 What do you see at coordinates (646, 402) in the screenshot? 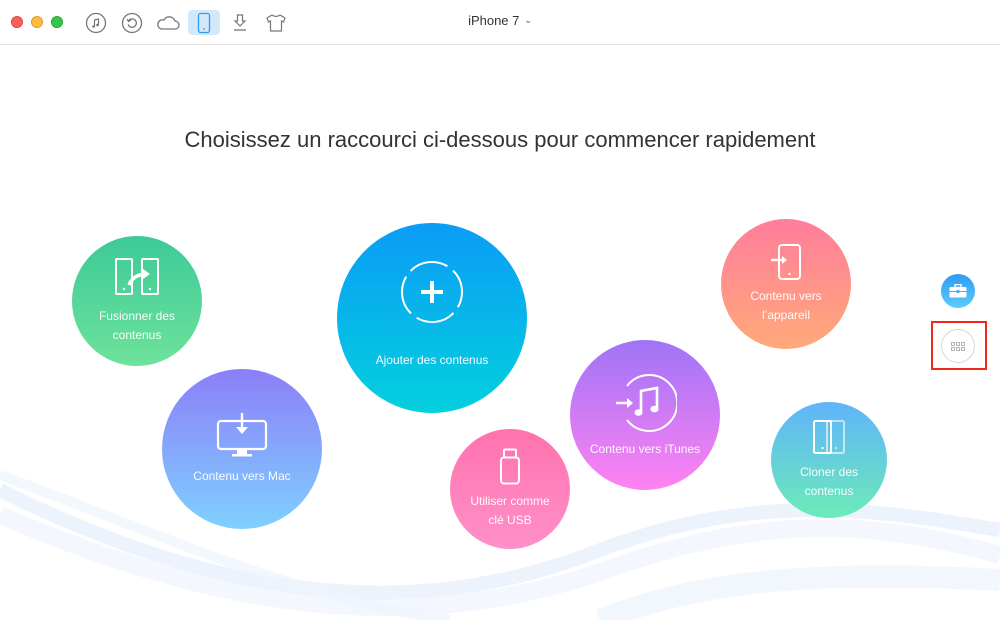
I see `itunes-icon` at bounding box center [646, 402].